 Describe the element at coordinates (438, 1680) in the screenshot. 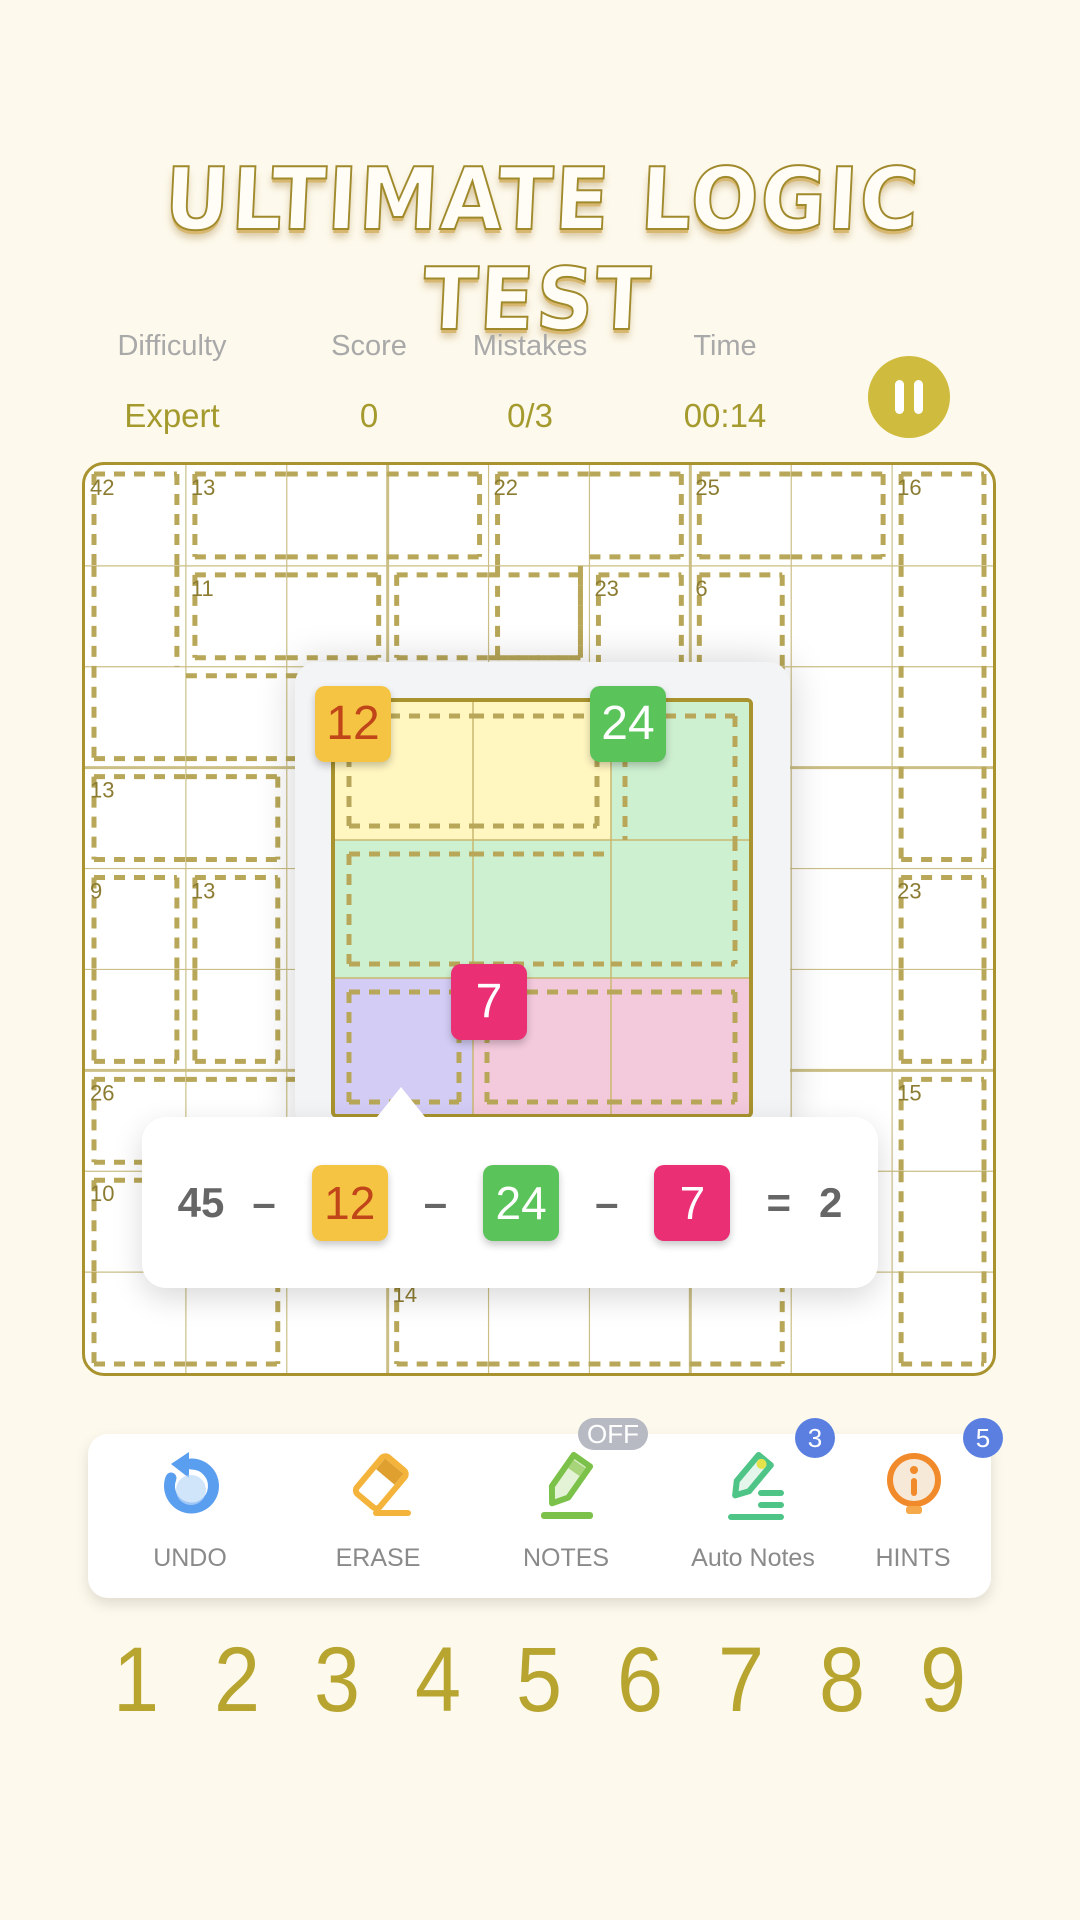

I see `number-key-4: 4` at that location.